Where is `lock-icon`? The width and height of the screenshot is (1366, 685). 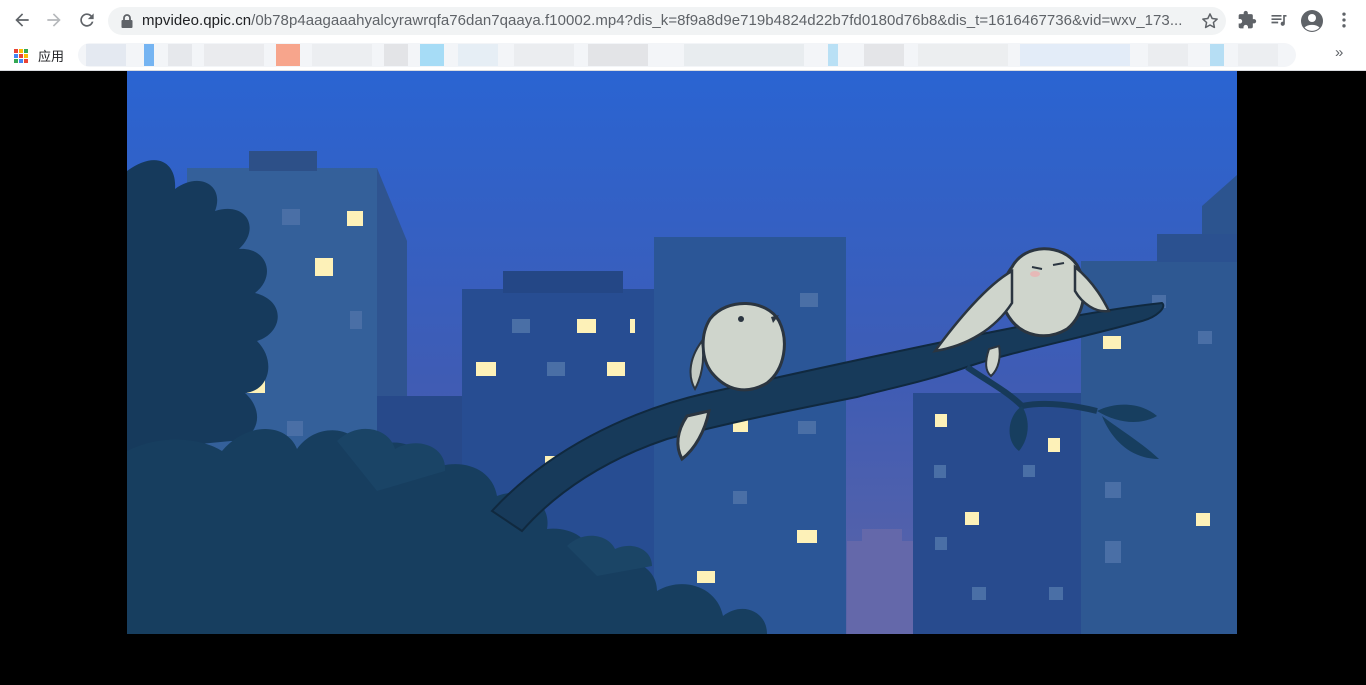
lock-icon is located at coordinates (127, 21).